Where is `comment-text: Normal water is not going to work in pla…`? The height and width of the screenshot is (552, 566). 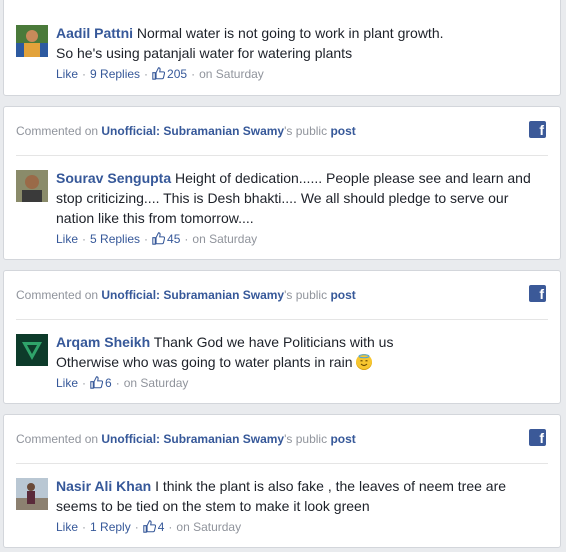 comment-text: Normal water is not going to work in pla… is located at coordinates (290, 33).